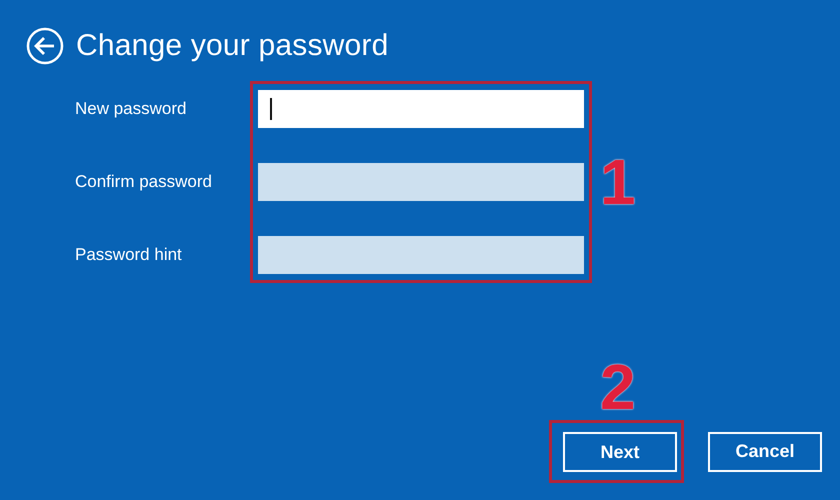  What do you see at coordinates (232, 46) in the screenshot?
I see `window-title: Change your password` at bounding box center [232, 46].